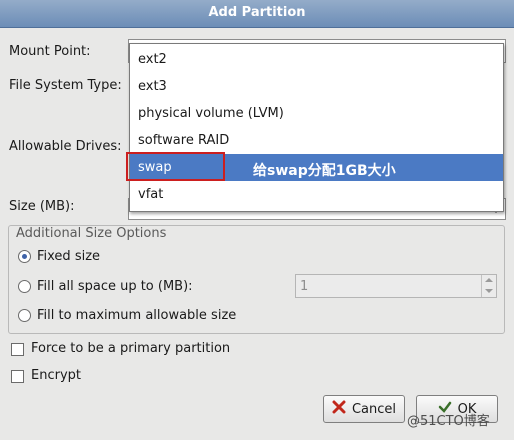 The image size is (514, 440). I want to click on annotation-text: 给swap分配1GB大小, so click(324, 171).